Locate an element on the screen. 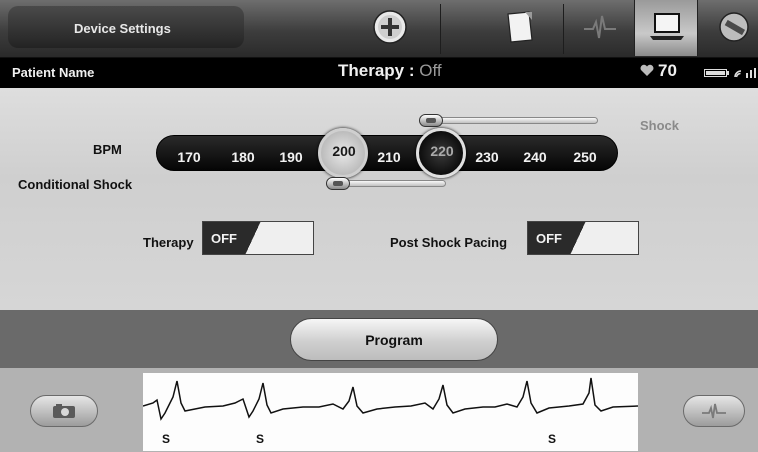  shock-zone-label: Shock is located at coordinates (660, 125).